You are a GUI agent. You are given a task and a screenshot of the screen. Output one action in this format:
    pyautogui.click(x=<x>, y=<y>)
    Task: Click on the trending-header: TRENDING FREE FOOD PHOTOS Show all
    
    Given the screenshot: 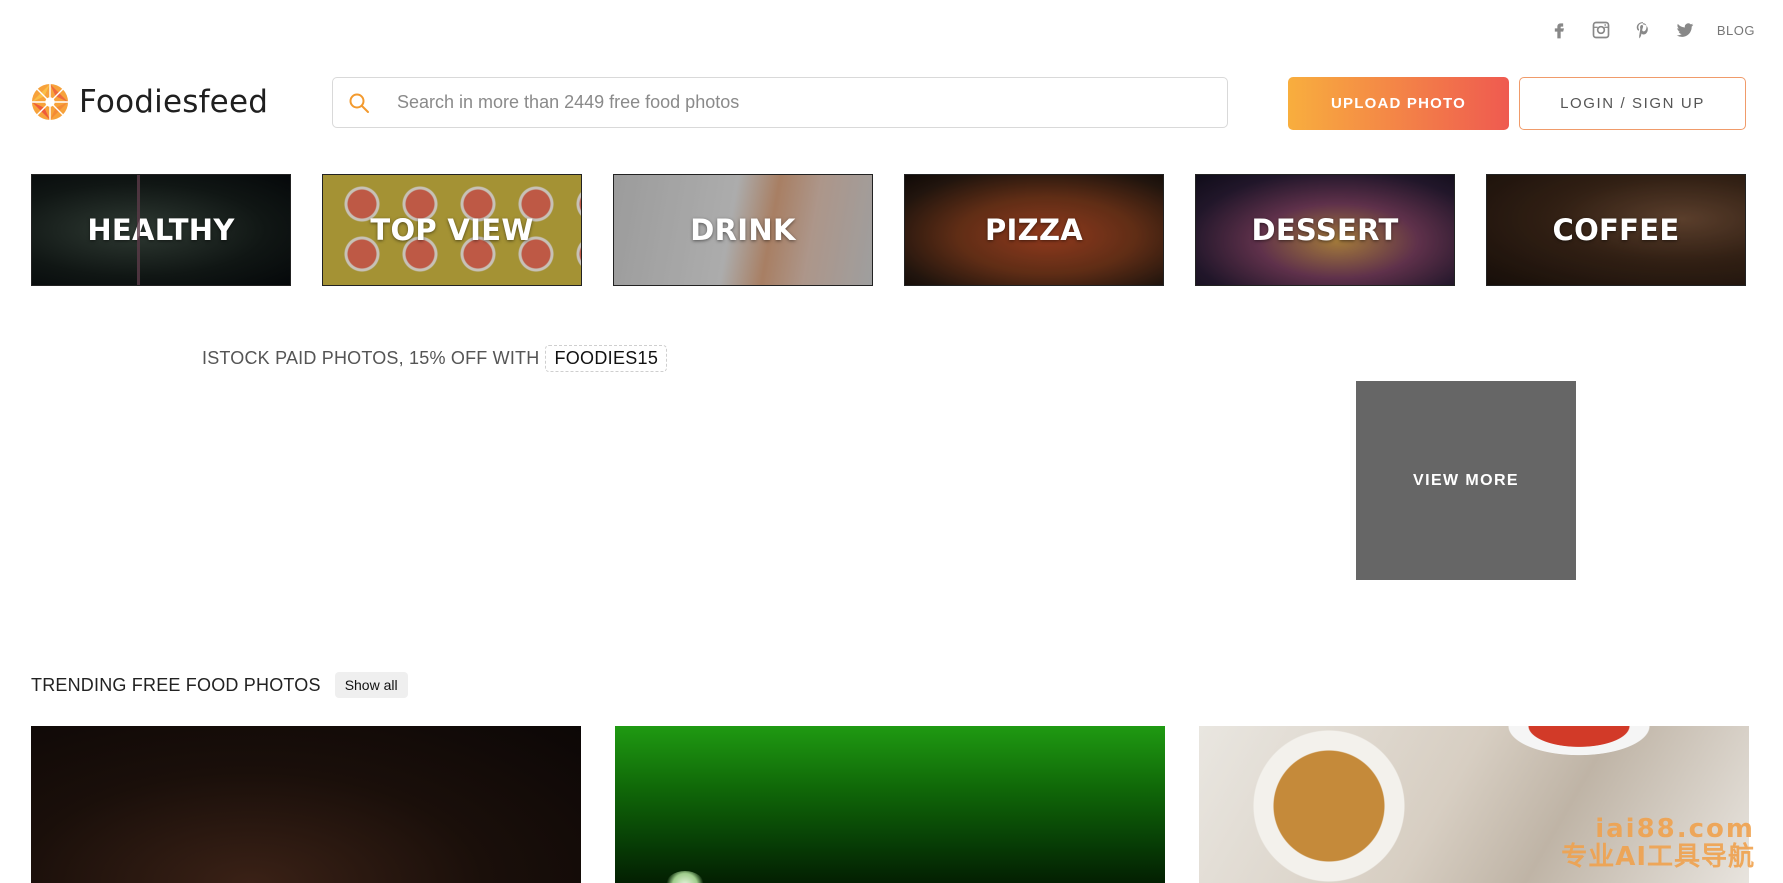 What is the action you would take?
    pyautogui.click(x=219, y=685)
    